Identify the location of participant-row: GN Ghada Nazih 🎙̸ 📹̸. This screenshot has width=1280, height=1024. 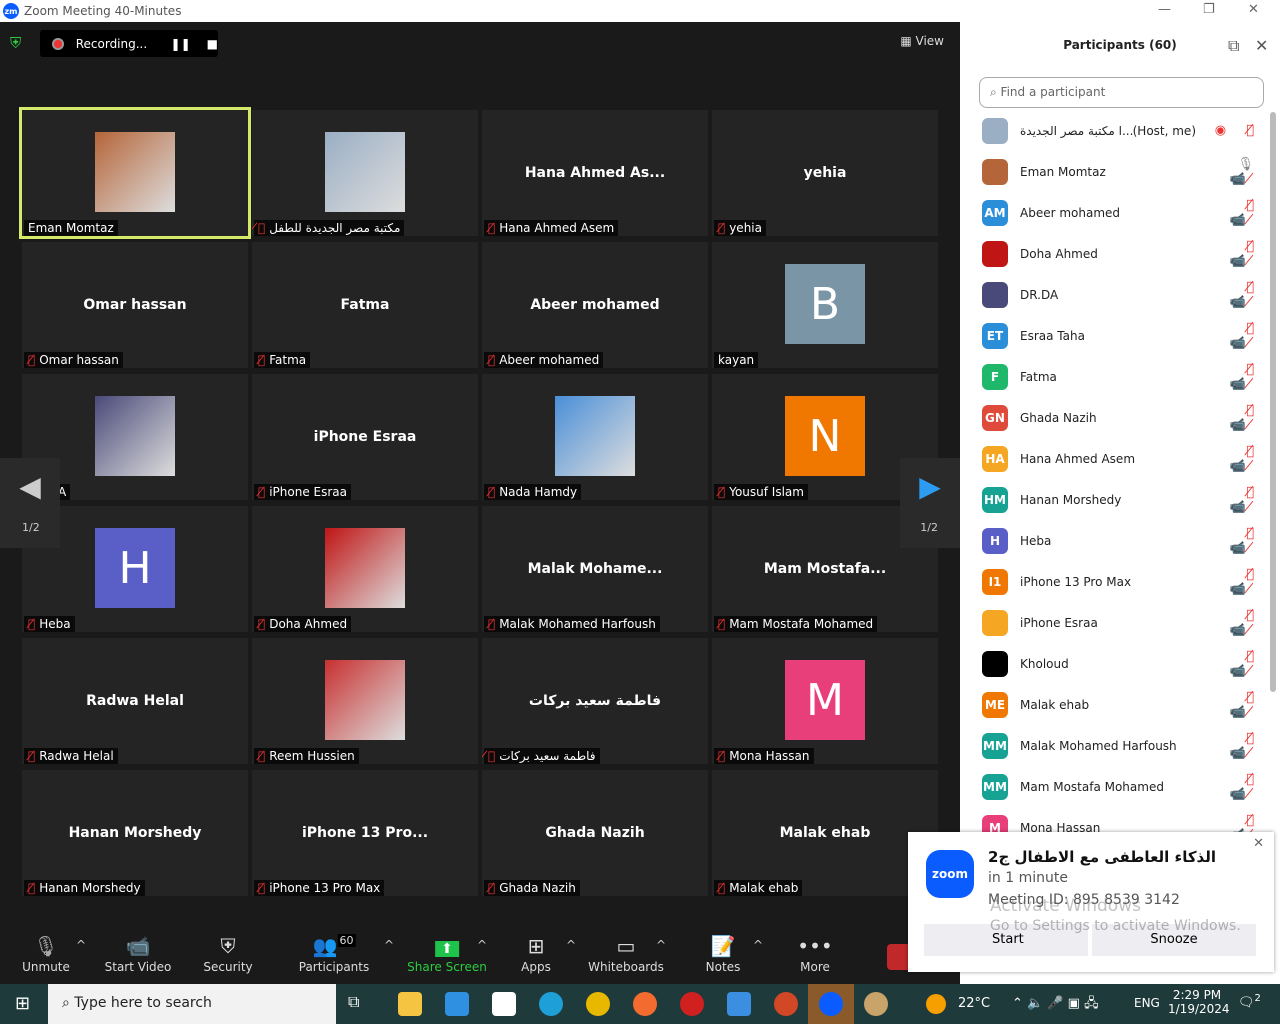
(1122, 417).